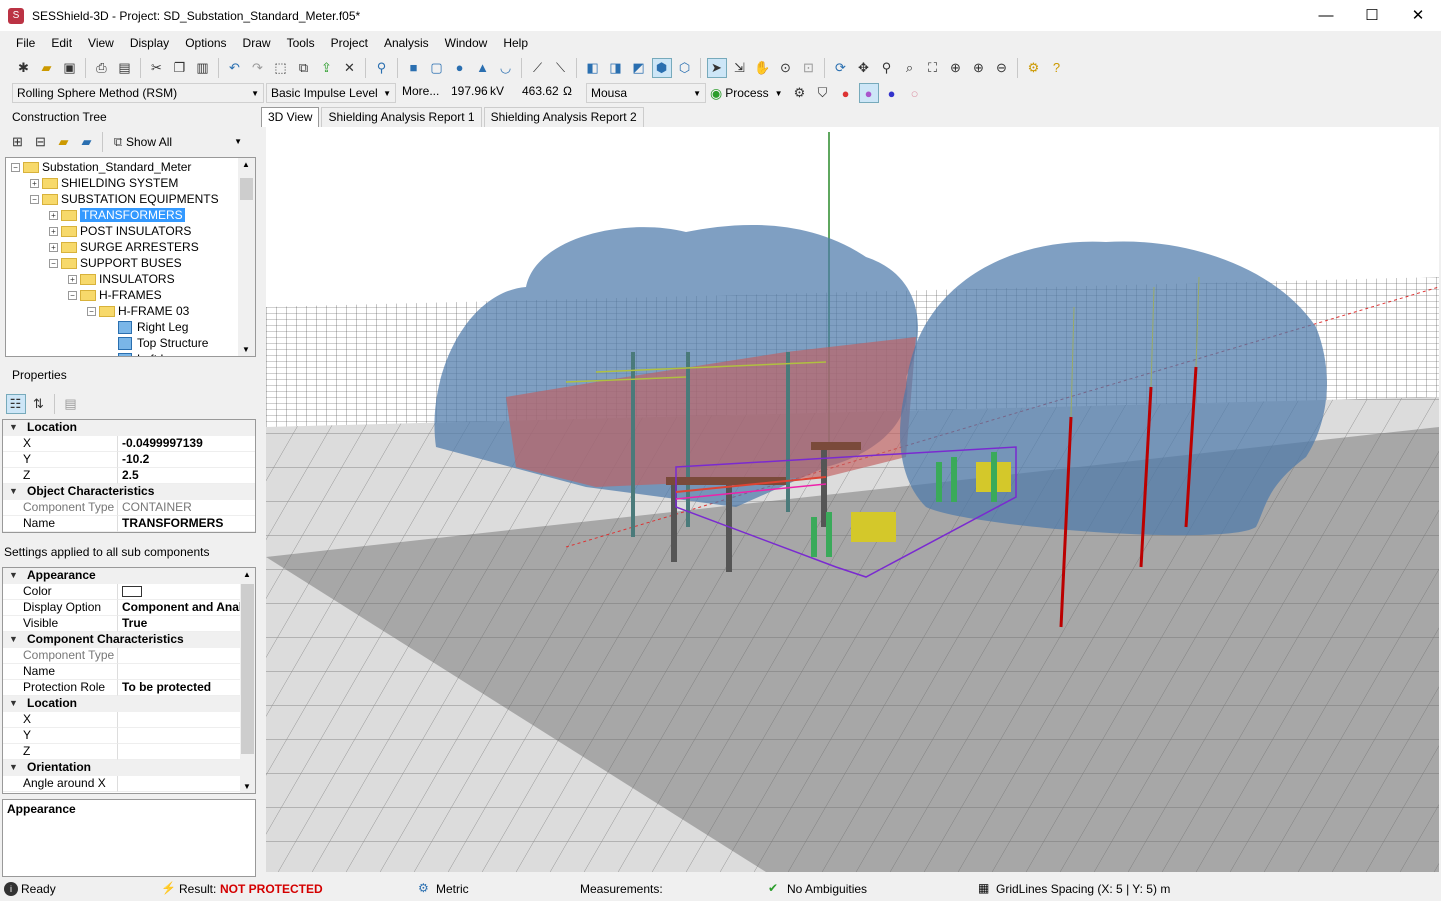  What do you see at coordinates (563, 117) in the screenshot?
I see `tab-shielding-report-2: Shielding Analysis Report 2` at bounding box center [563, 117].